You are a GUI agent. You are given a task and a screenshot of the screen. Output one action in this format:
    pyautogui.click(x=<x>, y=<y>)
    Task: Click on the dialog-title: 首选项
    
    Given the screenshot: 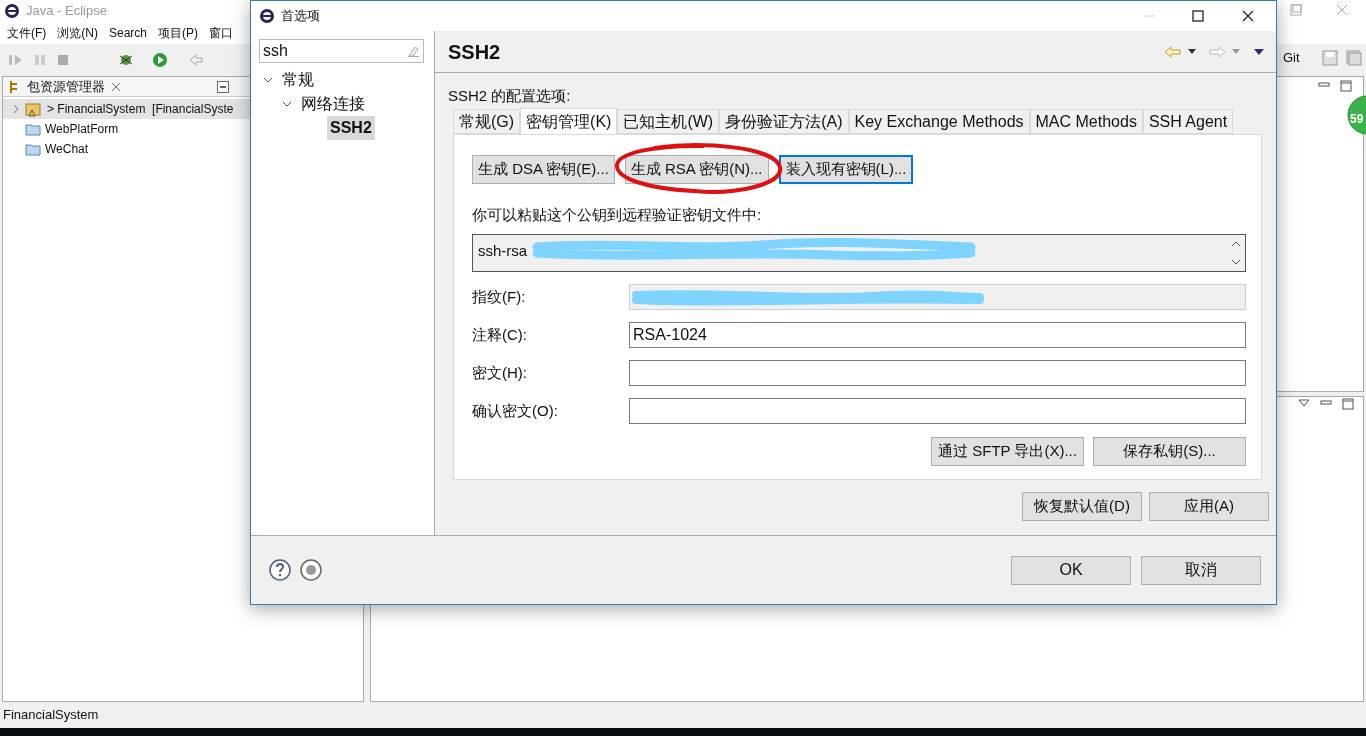 What is the action you would take?
    pyautogui.click(x=300, y=16)
    